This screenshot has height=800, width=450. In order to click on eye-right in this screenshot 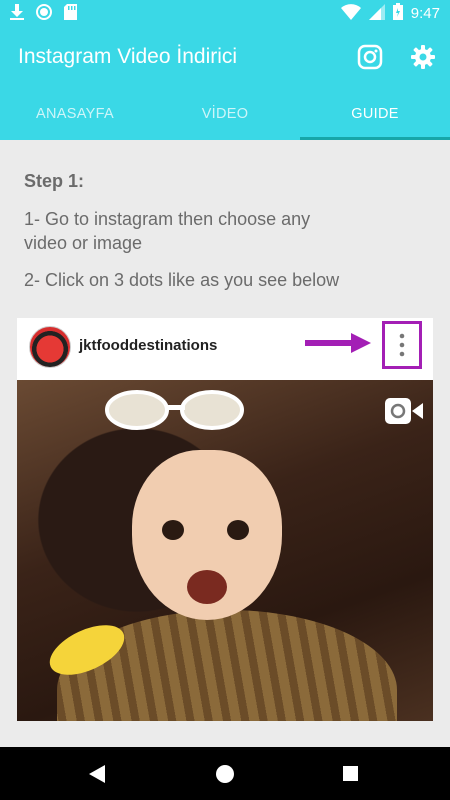, I will do `click(238, 530)`.